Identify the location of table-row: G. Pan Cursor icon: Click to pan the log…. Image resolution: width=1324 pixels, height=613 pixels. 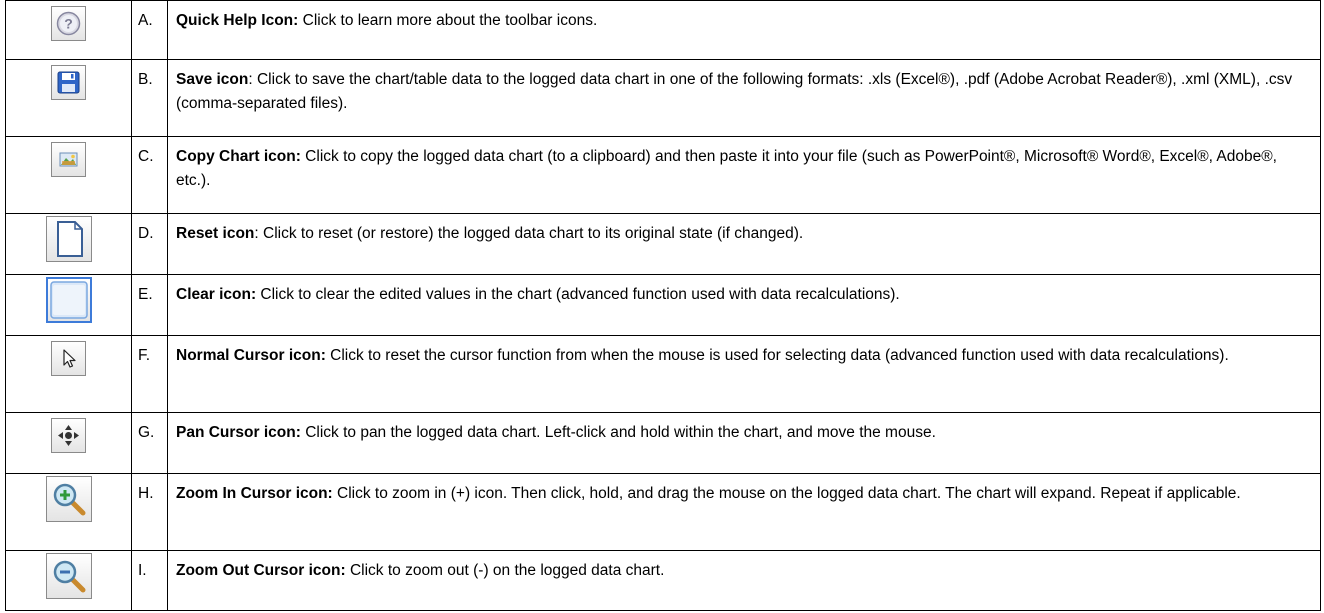
(663, 443).